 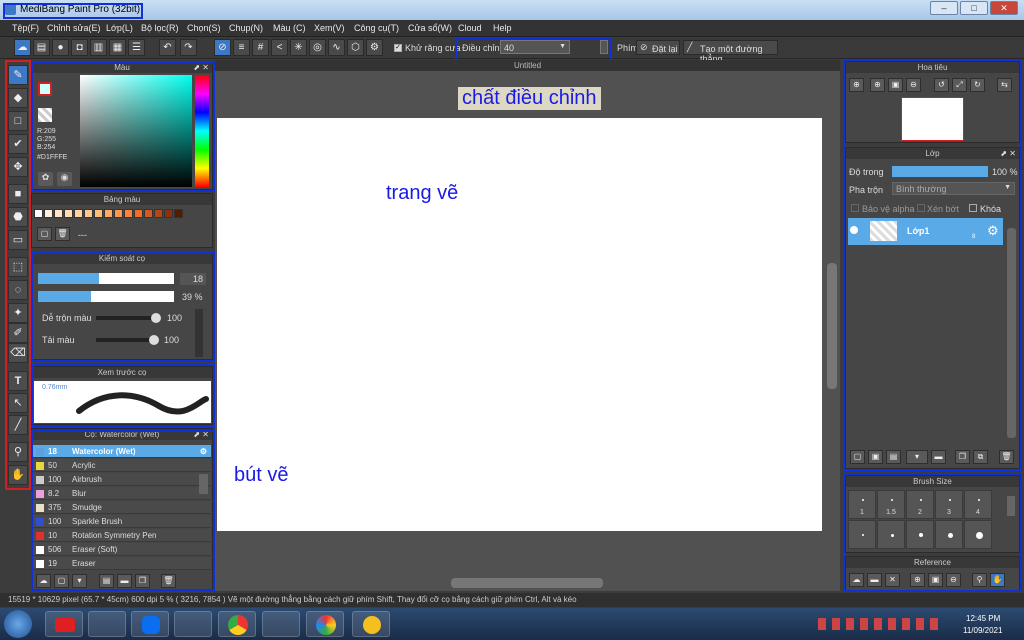 What do you see at coordinates (977, 85) in the screenshot?
I see `rotate-right-icon: ↻` at bounding box center [977, 85].